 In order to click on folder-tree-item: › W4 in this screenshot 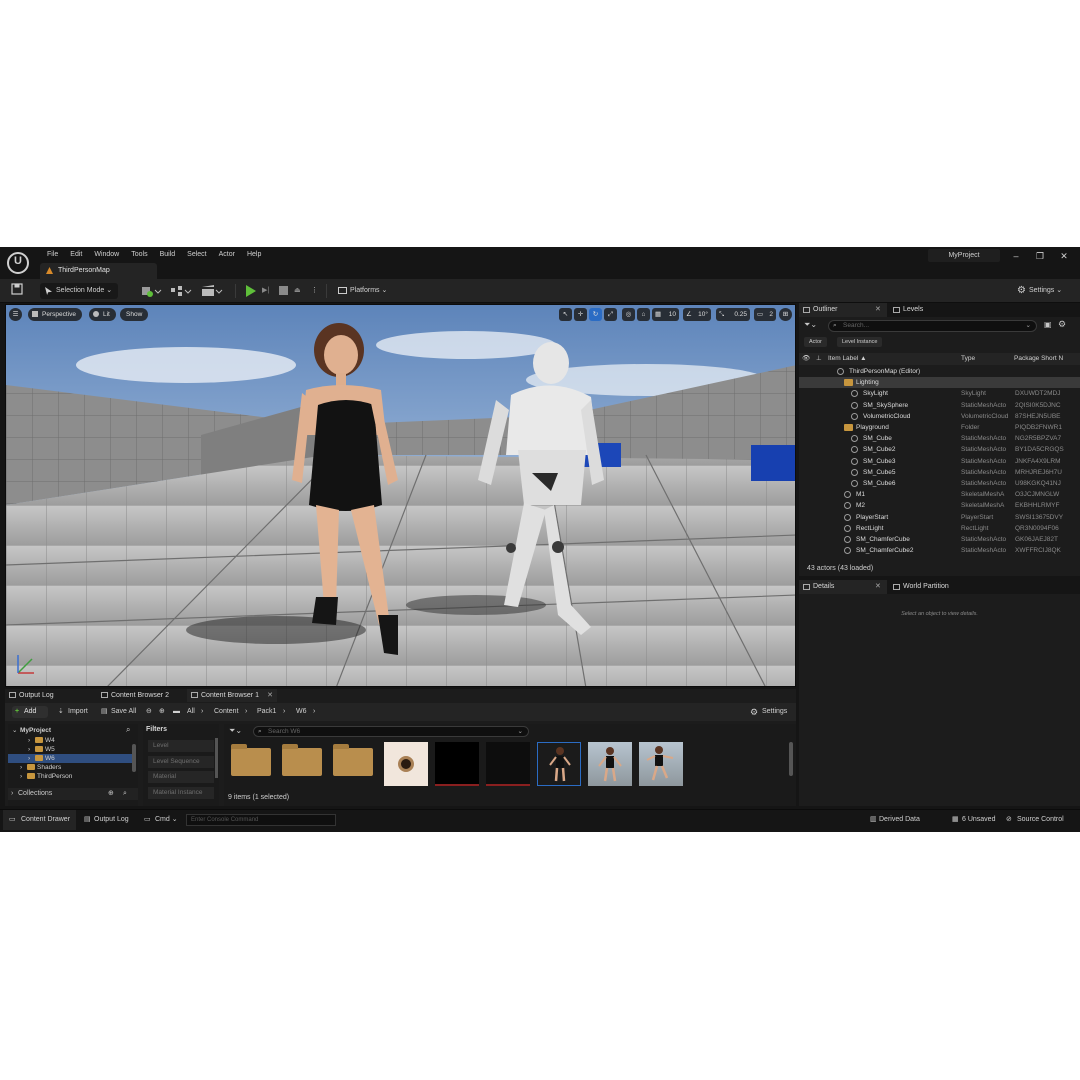, I will do `click(70, 740)`.